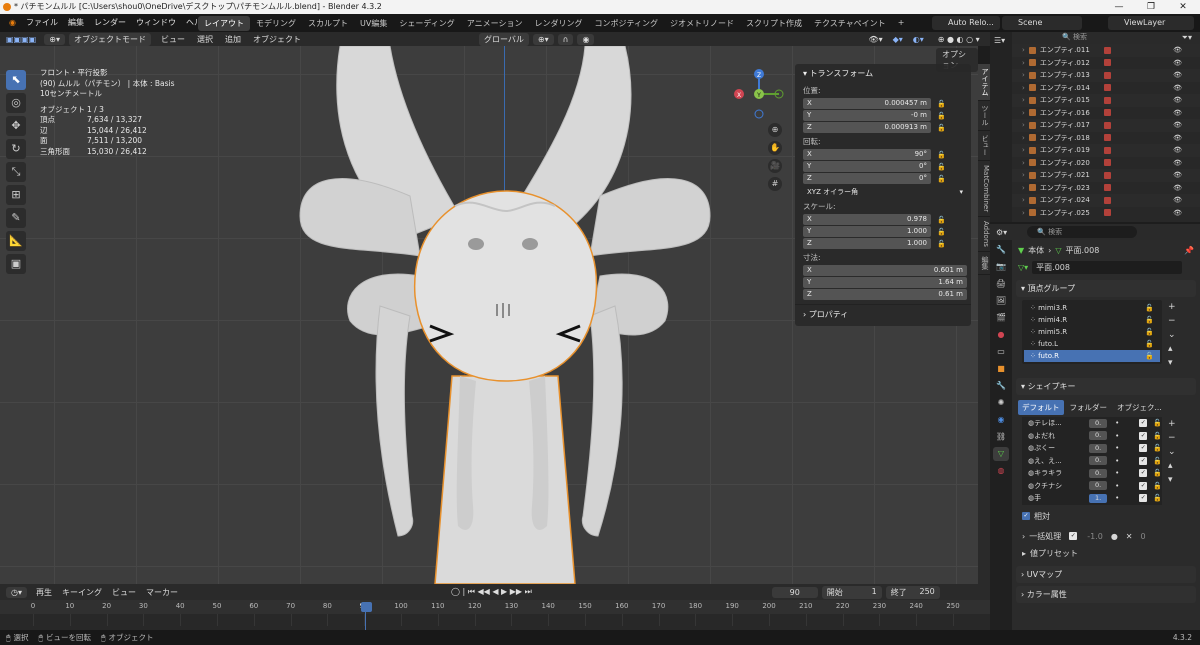 Image resolution: width=1200 pixels, height=645 pixels. Describe the element at coordinates (1172, 349) in the screenshot. I see `vg-move-up-icon: ▴` at that location.